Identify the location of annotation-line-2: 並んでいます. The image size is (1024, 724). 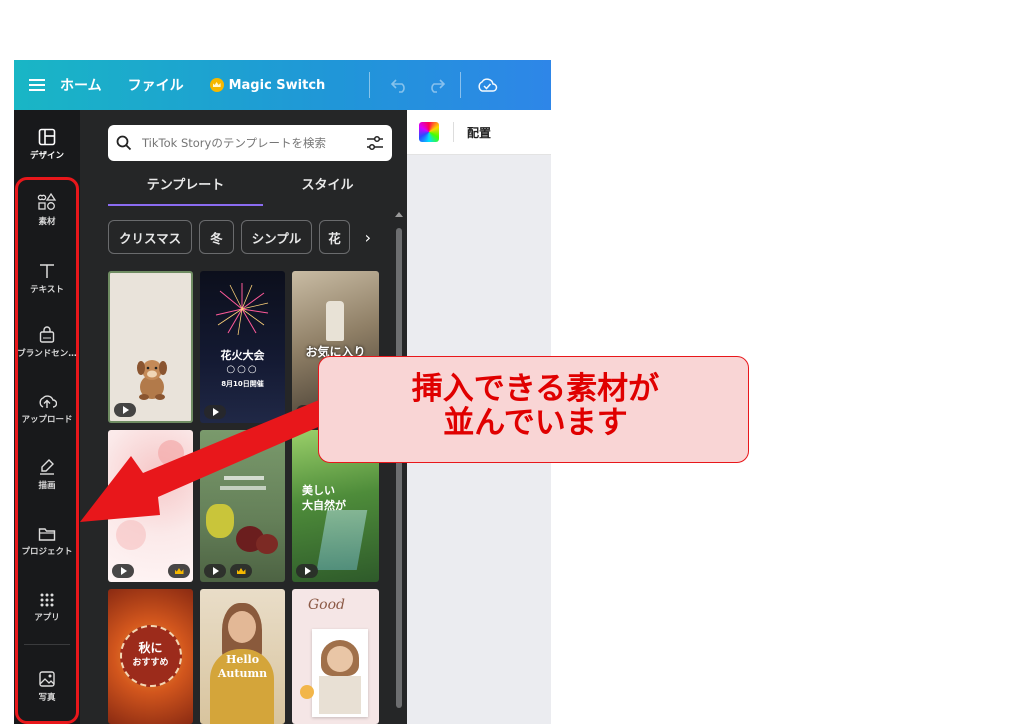
(535, 423).